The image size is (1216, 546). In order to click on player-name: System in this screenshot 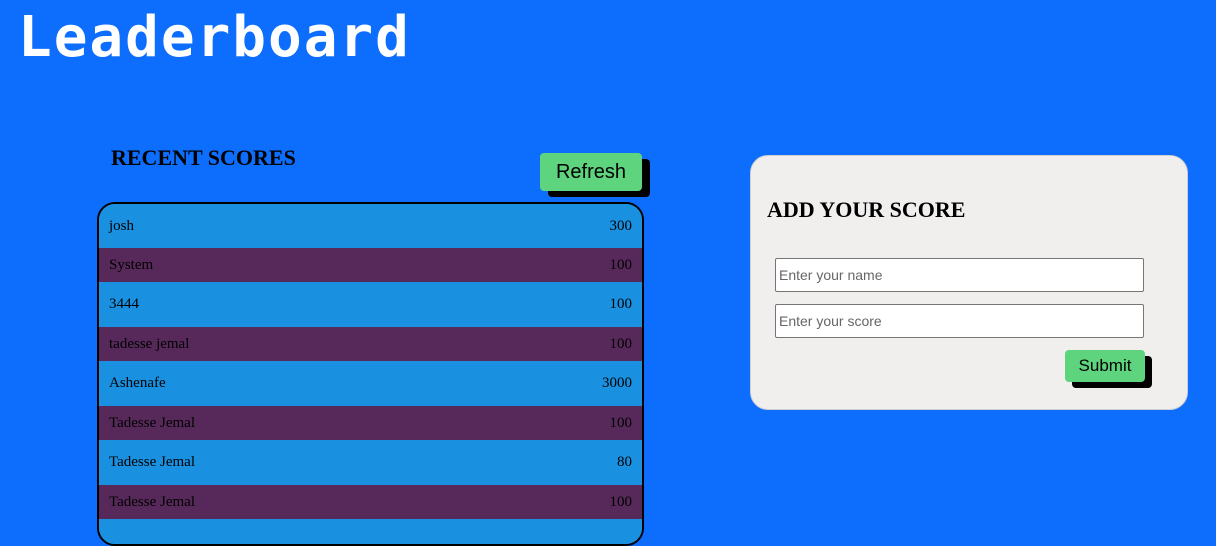, I will do `click(131, 264)`.